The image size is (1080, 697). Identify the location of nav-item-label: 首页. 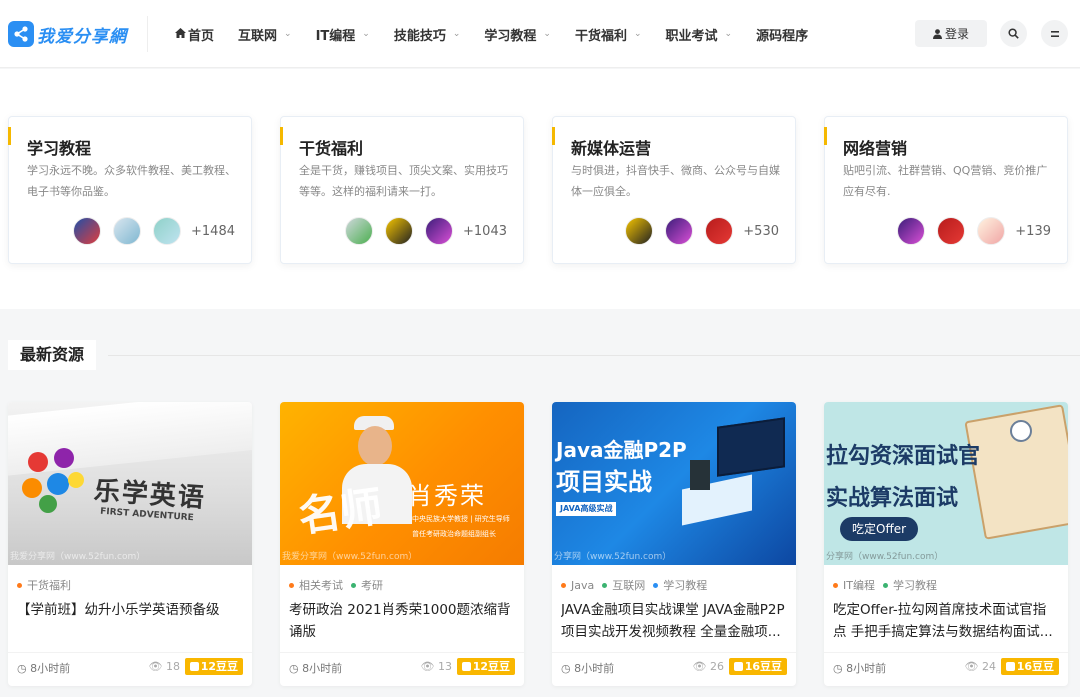
(201, 36).